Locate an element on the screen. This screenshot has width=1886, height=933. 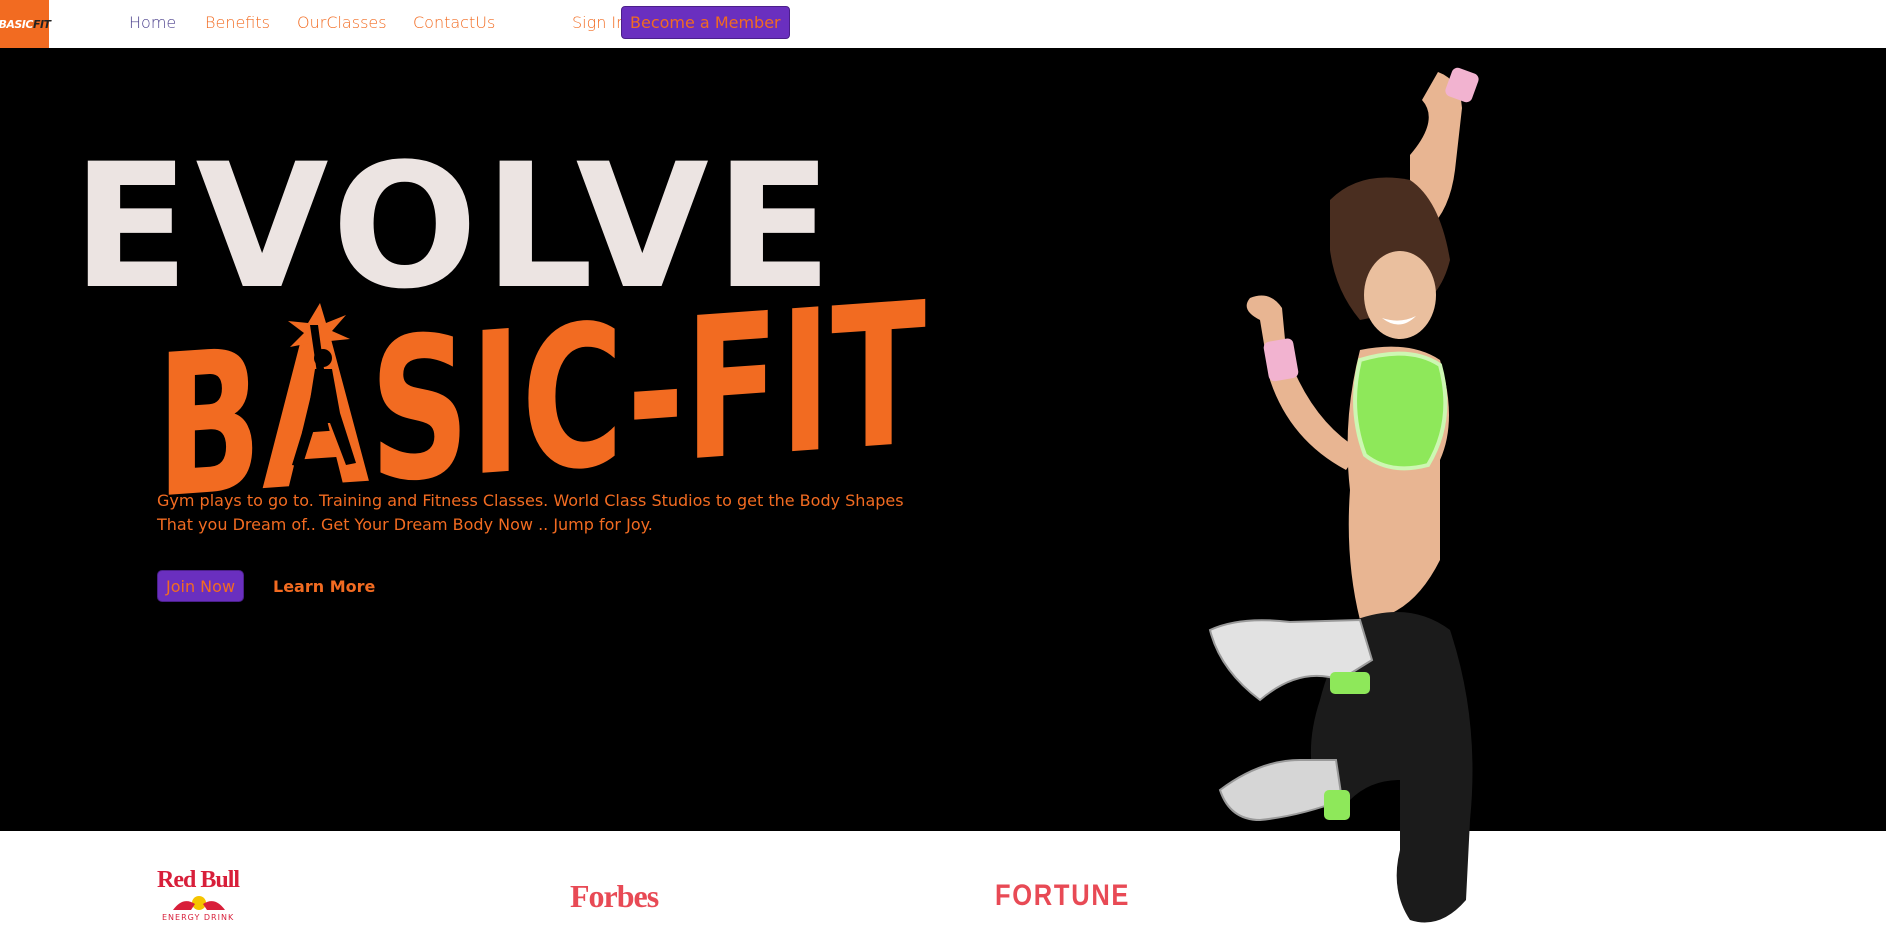
sponsor-fortune-logo: FORTUNE is located at coordinates (1063, 895).